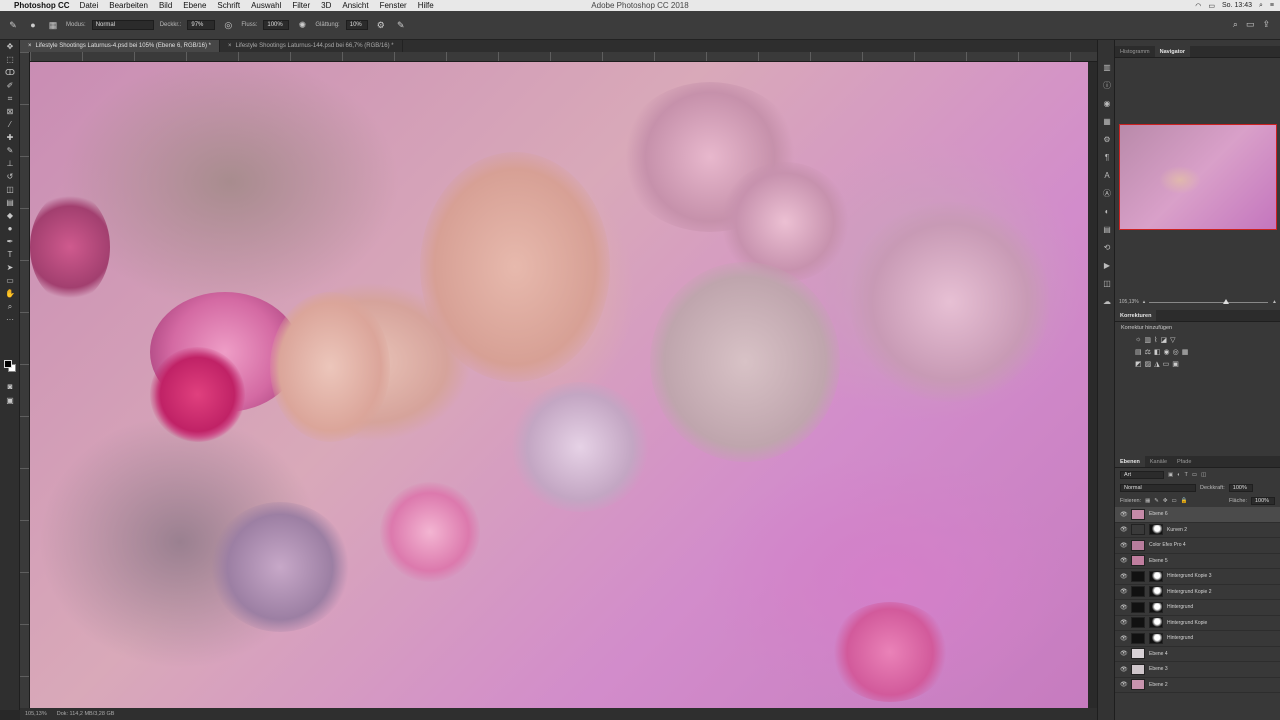 This screenshot has width=1280, height=720. I want to click on layer-name: Ebene 4, so click(1158, 654).